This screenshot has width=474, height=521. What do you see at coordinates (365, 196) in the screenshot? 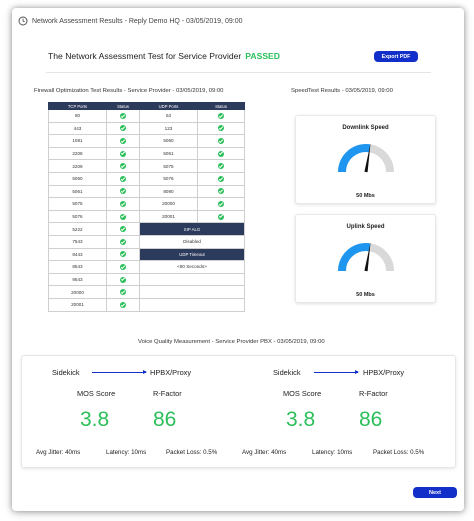
I see `downlink-value: 50 Mbs` at bounding box center [365, 196].